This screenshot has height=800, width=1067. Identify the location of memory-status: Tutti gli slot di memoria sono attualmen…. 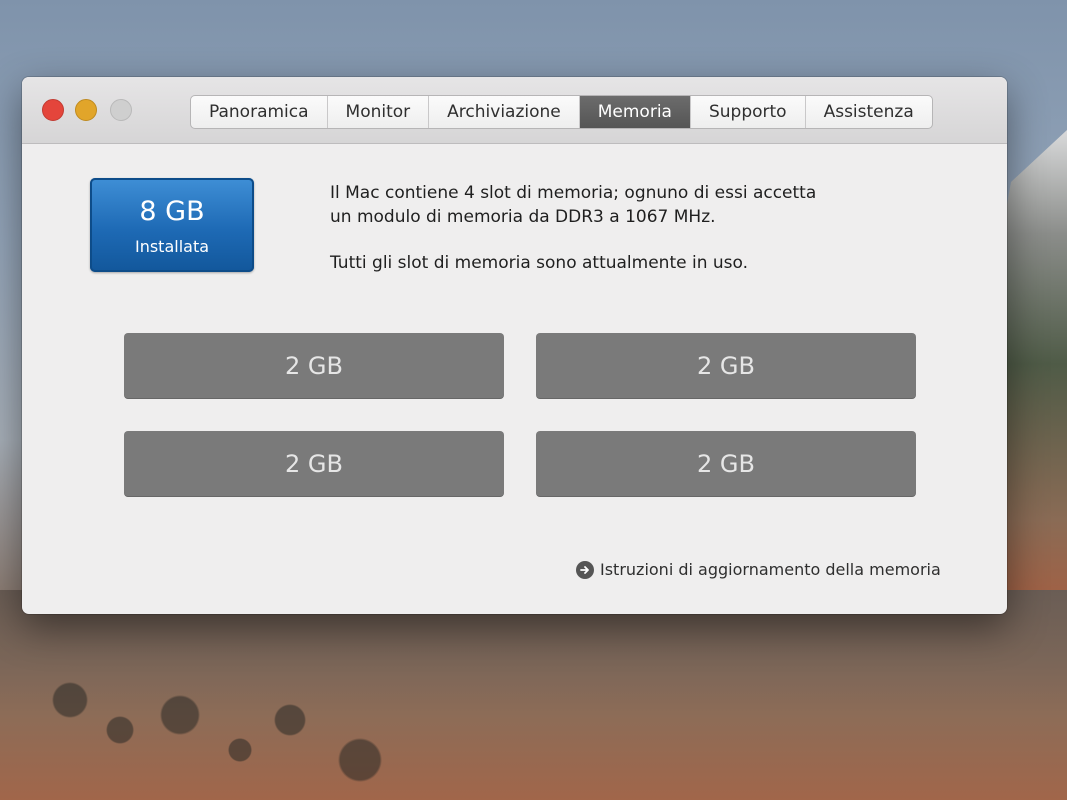
(539, 263).